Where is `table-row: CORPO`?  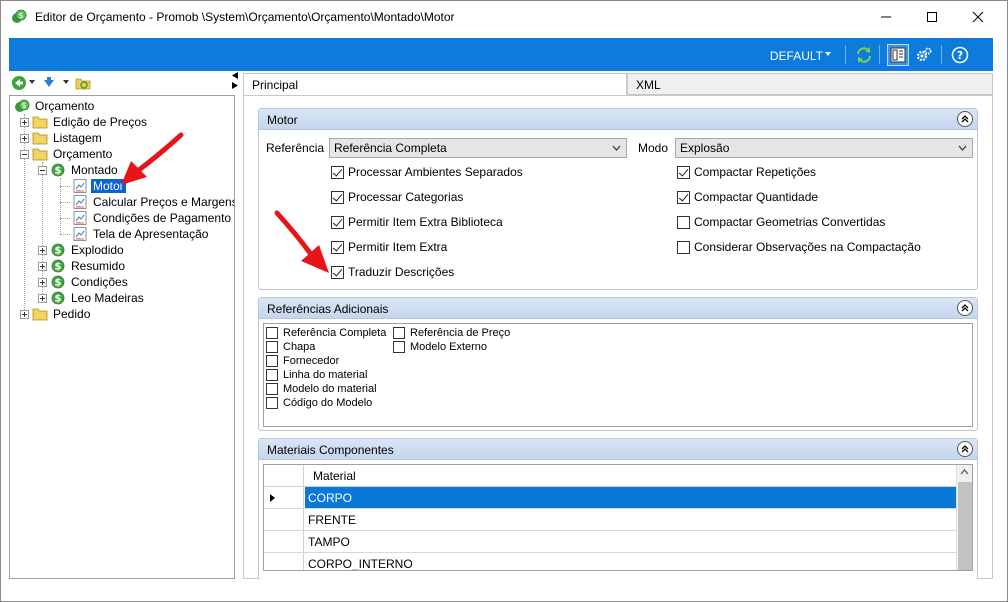 table-row: CORPO is located at coordinates (611, 498).